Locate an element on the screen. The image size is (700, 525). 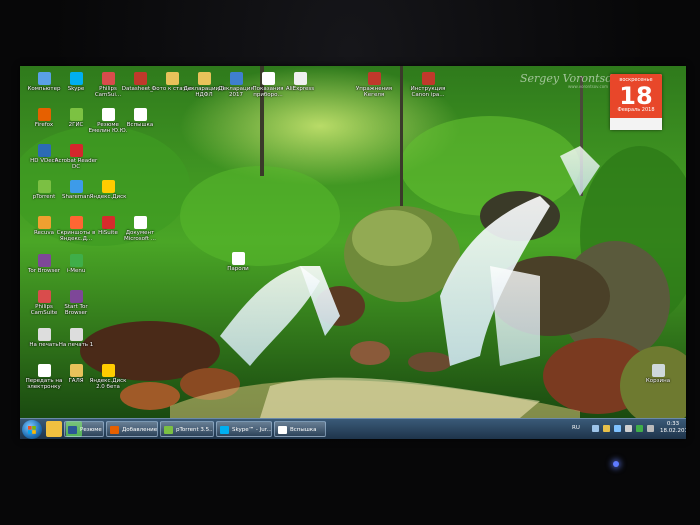
app-icon is located at coordinates (236, 78).